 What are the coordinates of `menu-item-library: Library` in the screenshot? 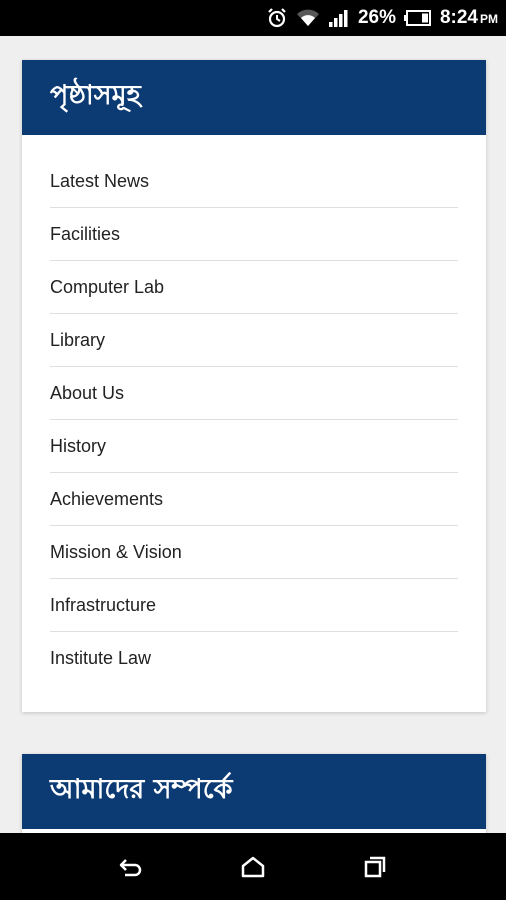 It's located at (254, 340).